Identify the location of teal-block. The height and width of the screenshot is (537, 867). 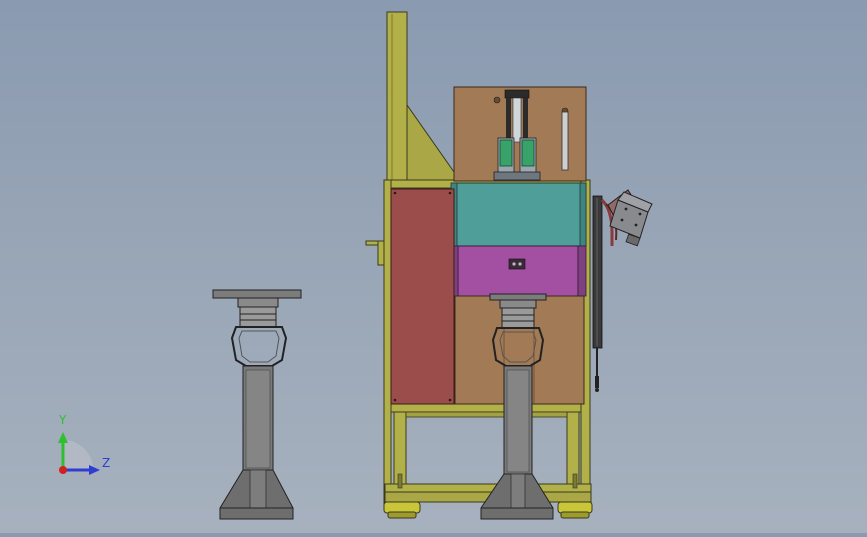
(518, 214).